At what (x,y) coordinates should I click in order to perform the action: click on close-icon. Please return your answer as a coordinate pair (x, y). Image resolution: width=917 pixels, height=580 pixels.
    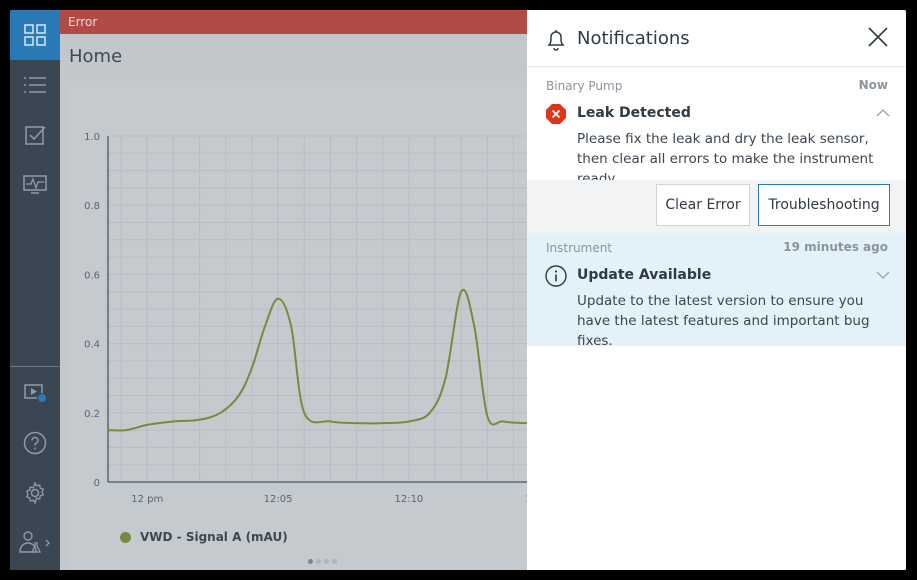
    Looking at the image, I should click on (878, 37).